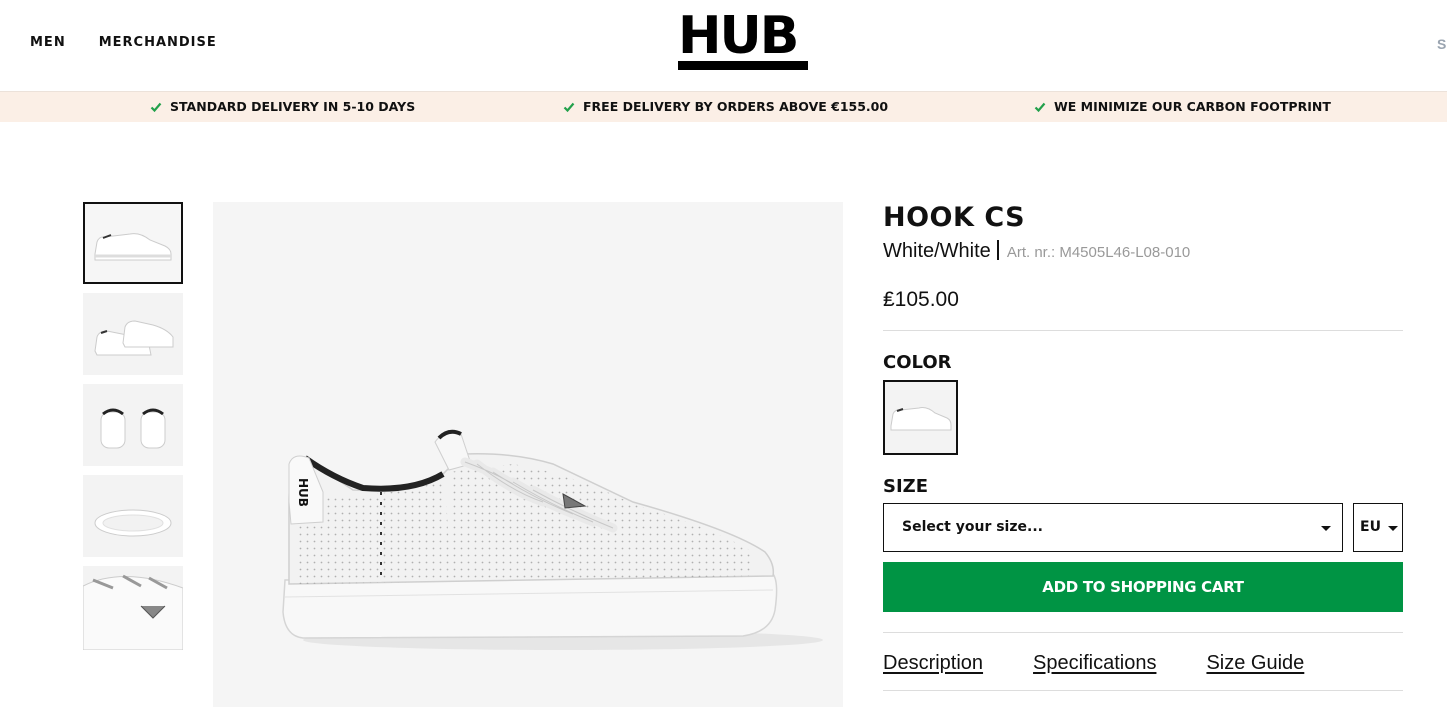 The width and height of the screenshot is (1447, 707). I want to click on sneaker-main-image: HUB, so click(552, 539).